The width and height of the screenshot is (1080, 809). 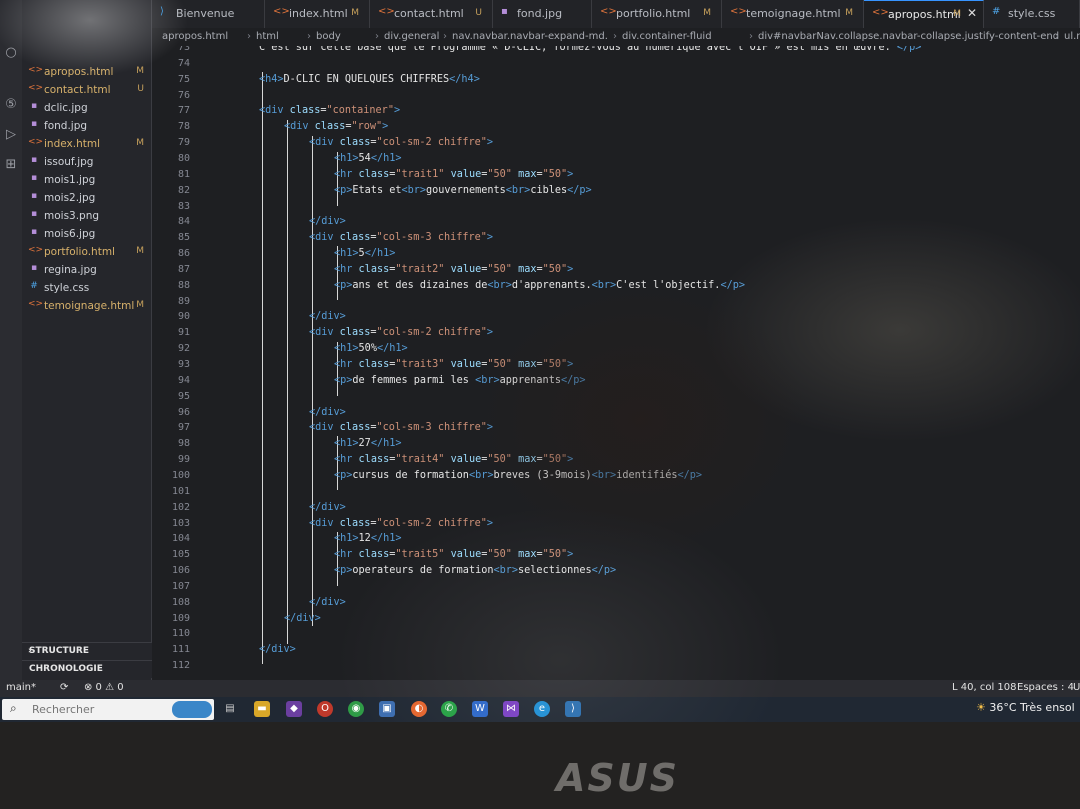 I want to click on code-token: class, so click(x=305, y=111).